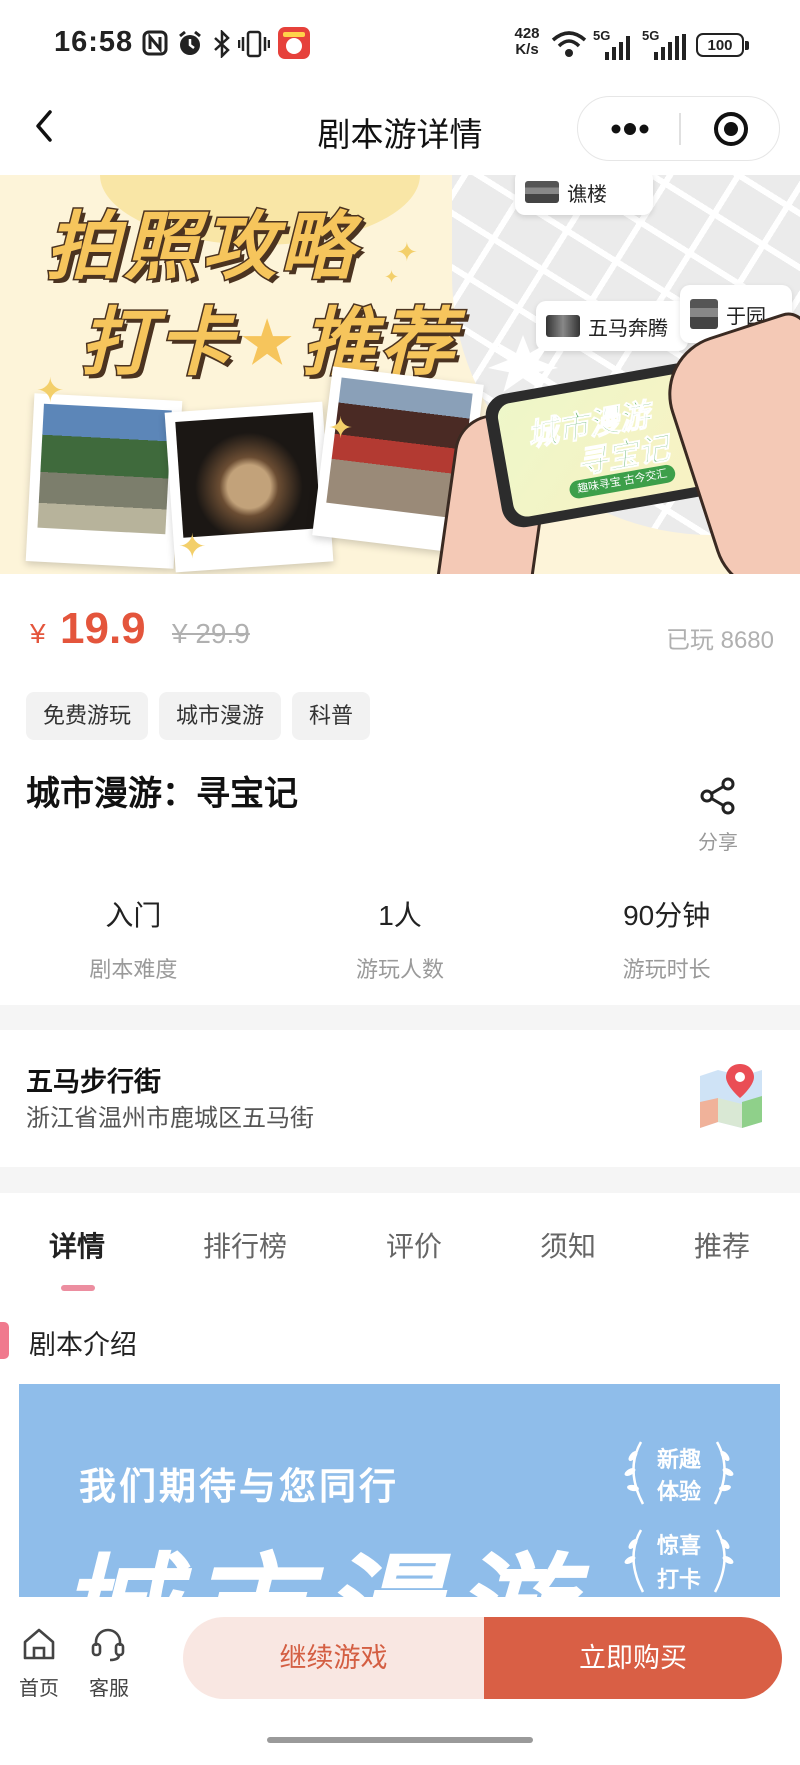  What do you see at coordinates (399, 969) in the screenshot?
I see `stat-label: 游玩人数` at bounding box center [399, 969].